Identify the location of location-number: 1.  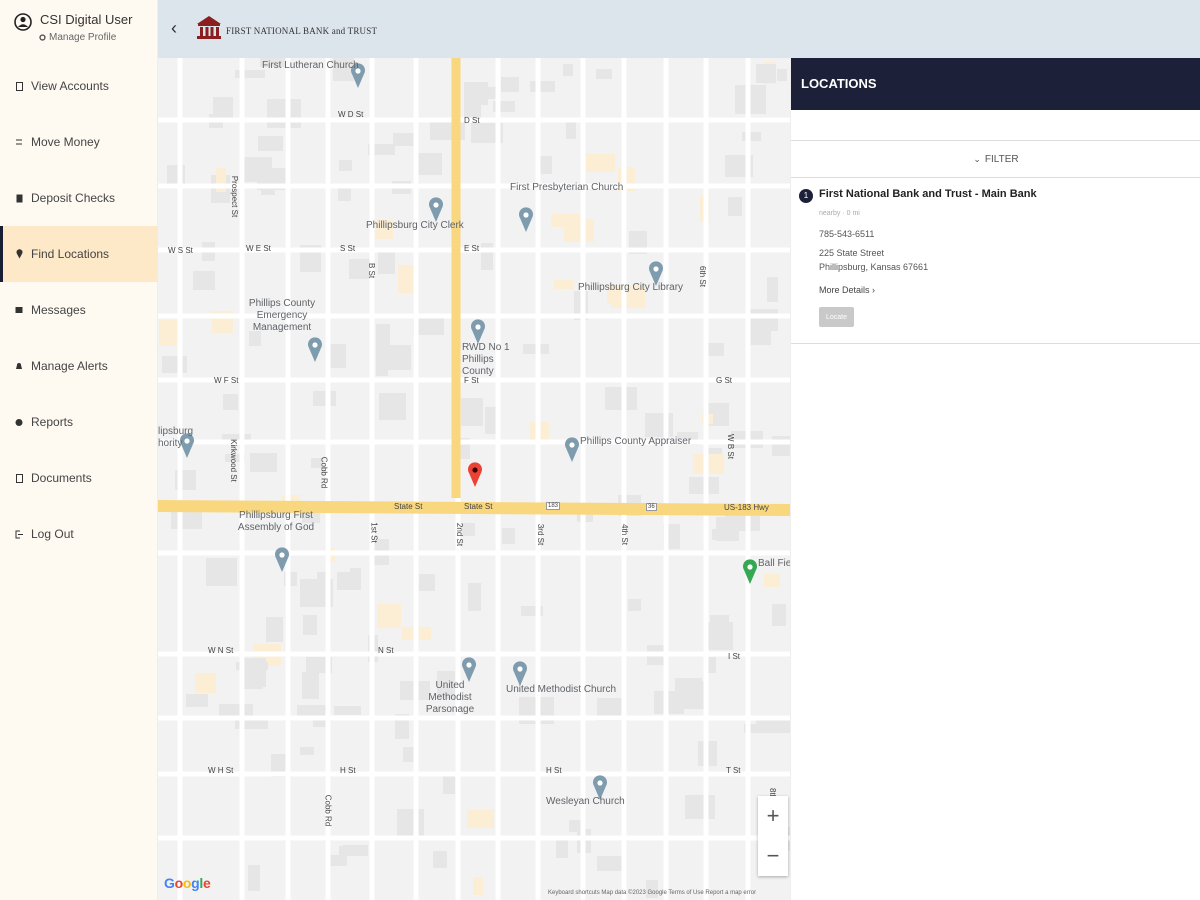
(806, 196).